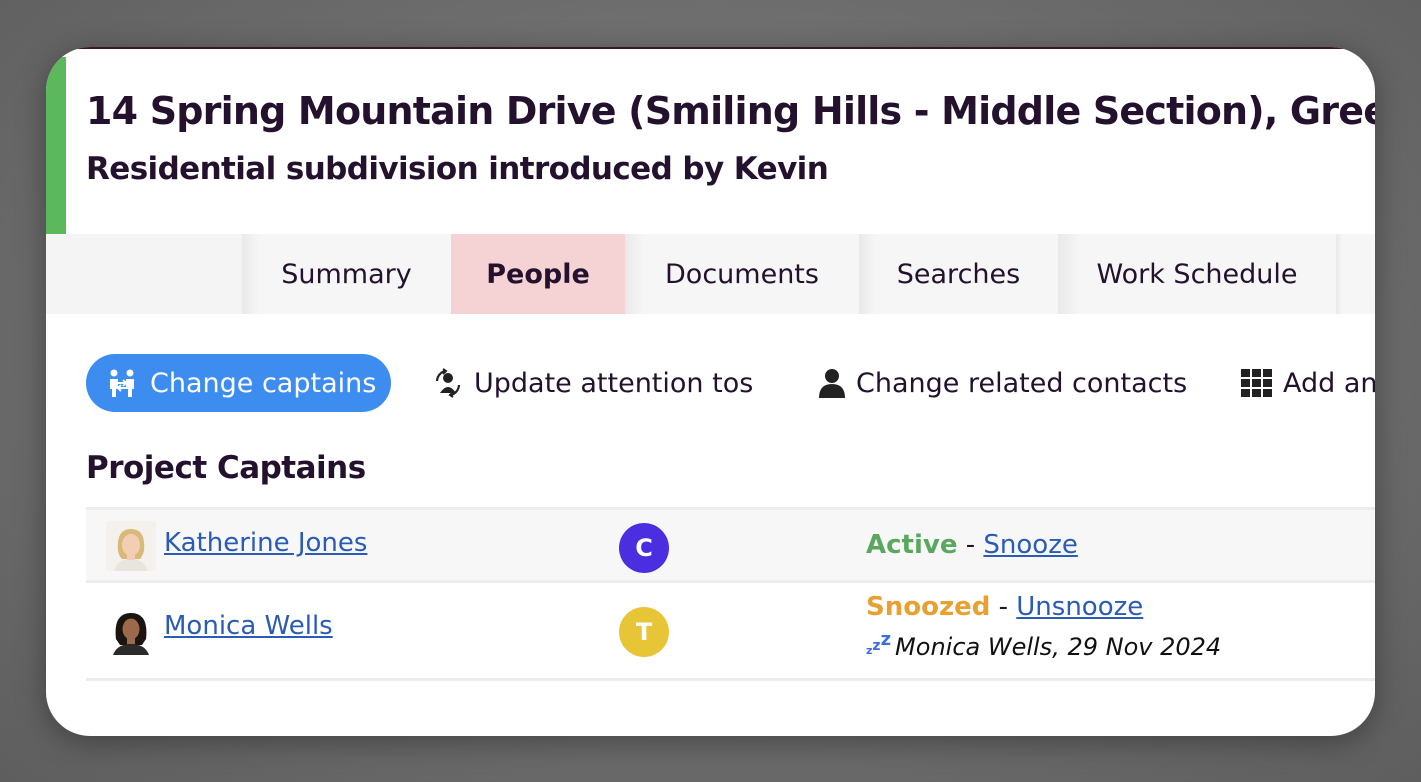  Describe the element at coordinates (742, 274) in the screenshot. I see `tab-documents: Documents` at that location.